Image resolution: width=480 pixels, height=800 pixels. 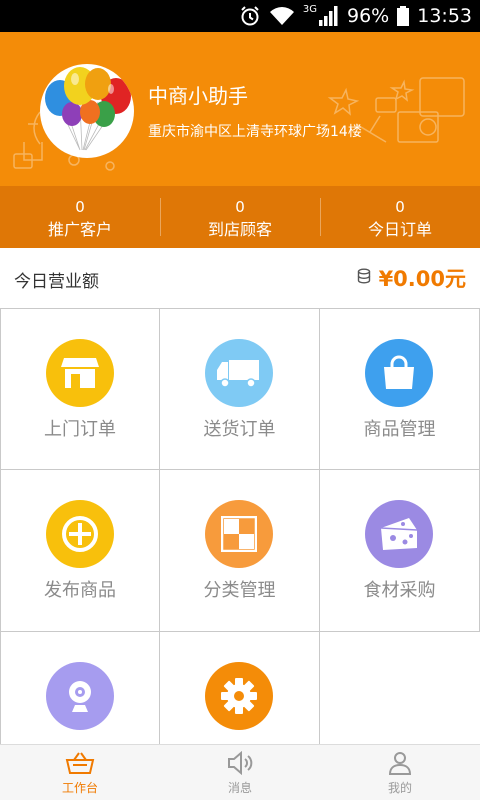 What do you see at coordinates (399, 534) in the screenshot?
I see `cheese-icon` at bounding box center [399, 534].